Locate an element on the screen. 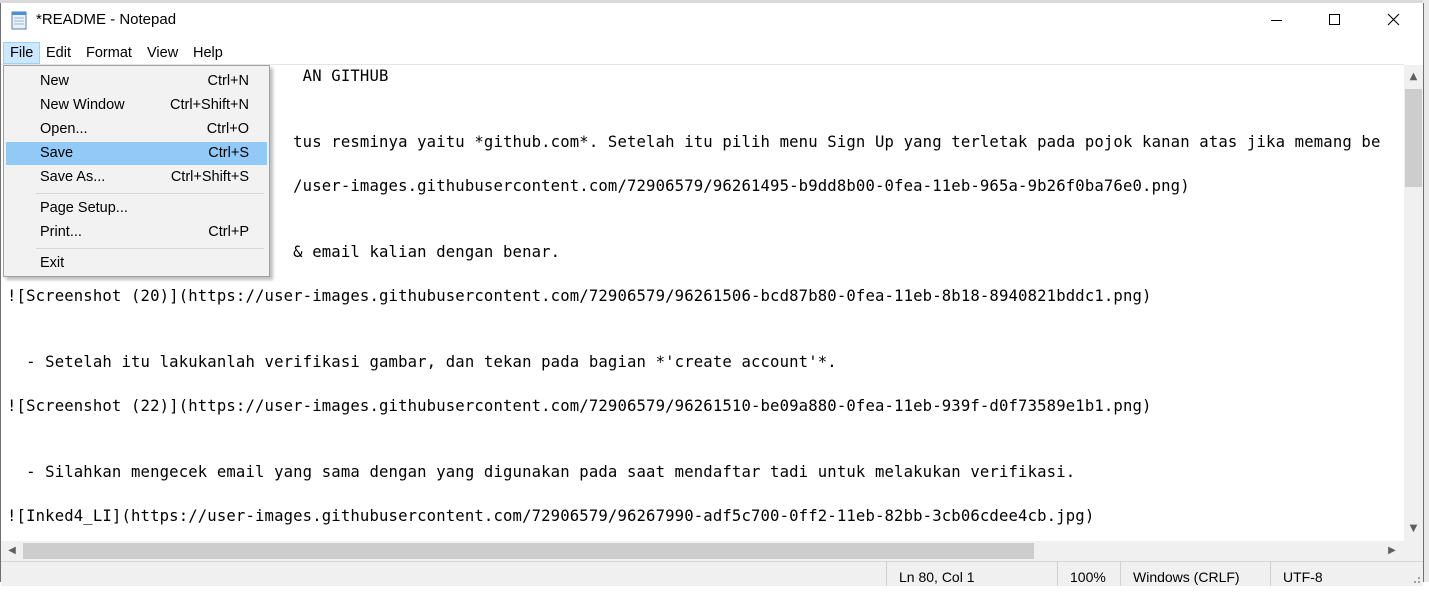  menu-file: File is located at coordinates (22, 53).